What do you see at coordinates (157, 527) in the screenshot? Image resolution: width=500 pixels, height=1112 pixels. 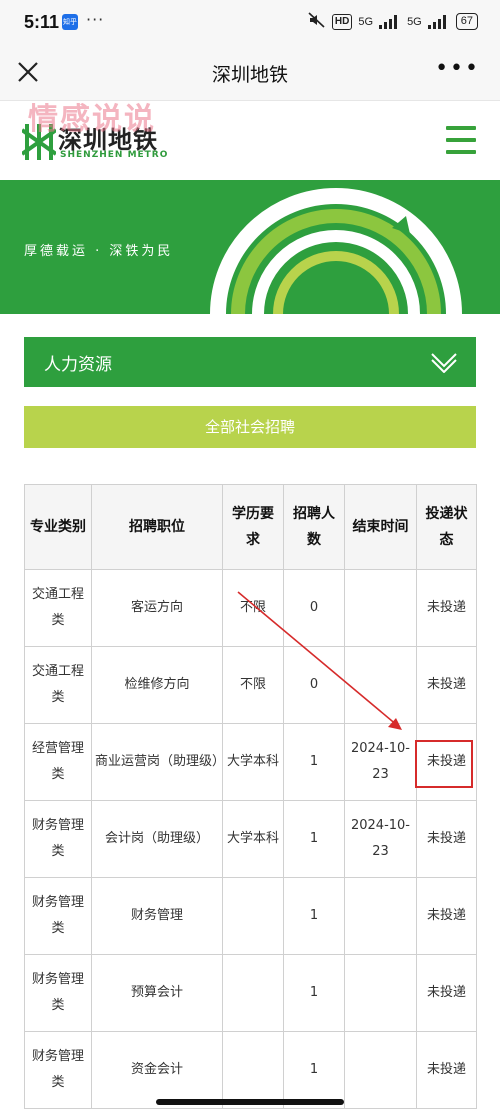 I see `header-position: 招聘职位` at bounding box center [157, 527].